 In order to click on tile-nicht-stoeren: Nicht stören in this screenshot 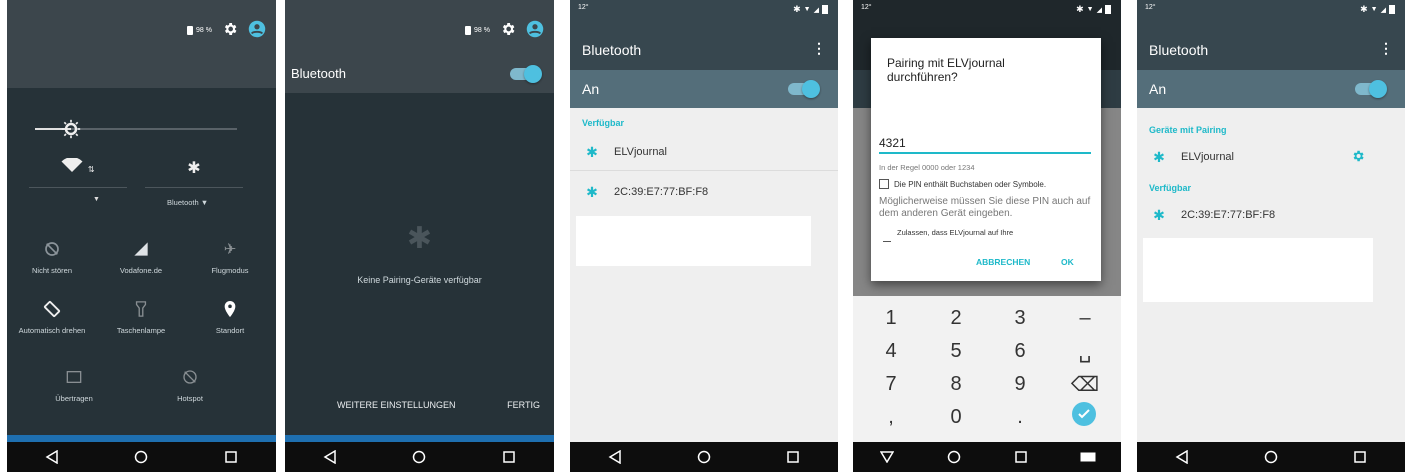, I will do `click(52, 256)`.